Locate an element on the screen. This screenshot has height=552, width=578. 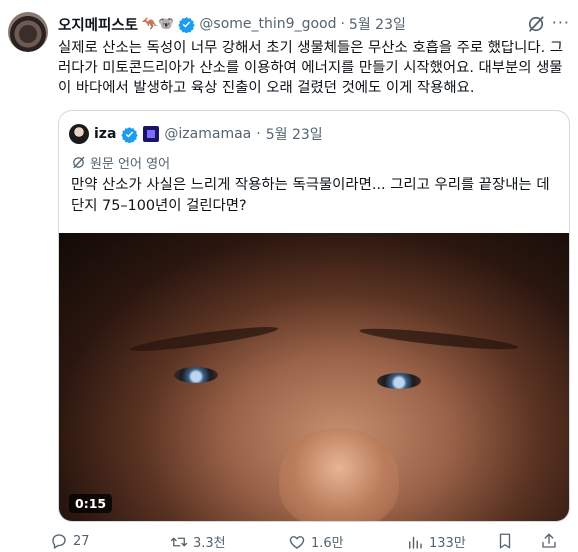
author-name: 오지메피스토 is located at coordinates (98, 24).